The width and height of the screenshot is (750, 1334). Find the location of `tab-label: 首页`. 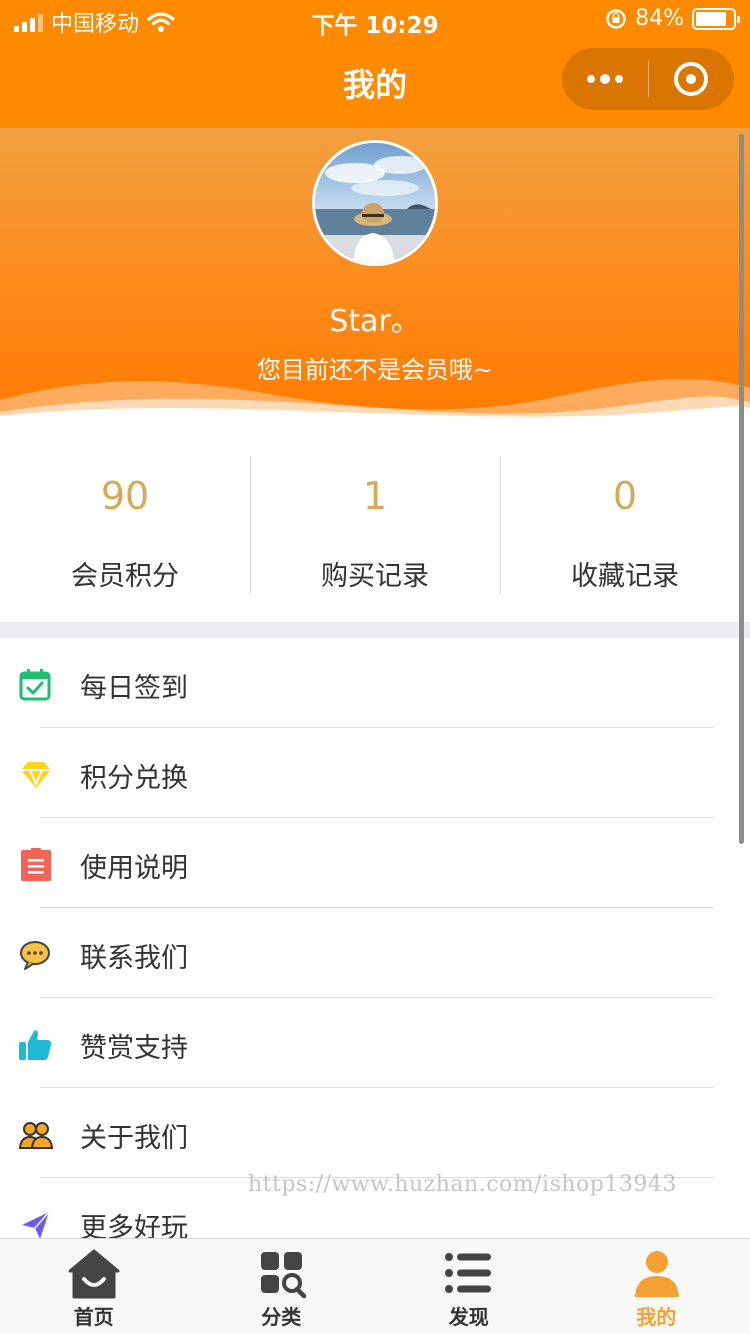

tab-label: 首页 is located at coordinates (93, 1317).